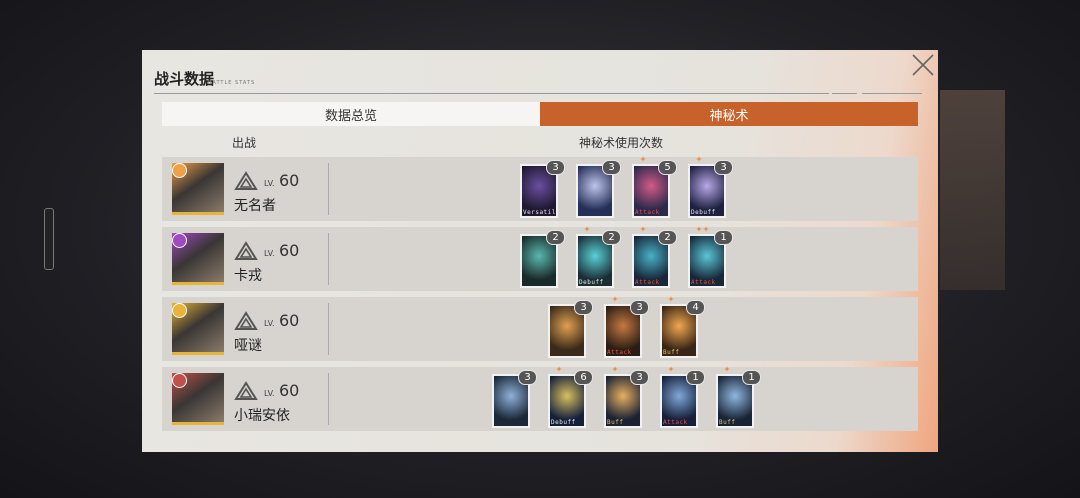 The width and height of the screenshot is (1080, 498). I want to click on title-divider, so click(491, 93).